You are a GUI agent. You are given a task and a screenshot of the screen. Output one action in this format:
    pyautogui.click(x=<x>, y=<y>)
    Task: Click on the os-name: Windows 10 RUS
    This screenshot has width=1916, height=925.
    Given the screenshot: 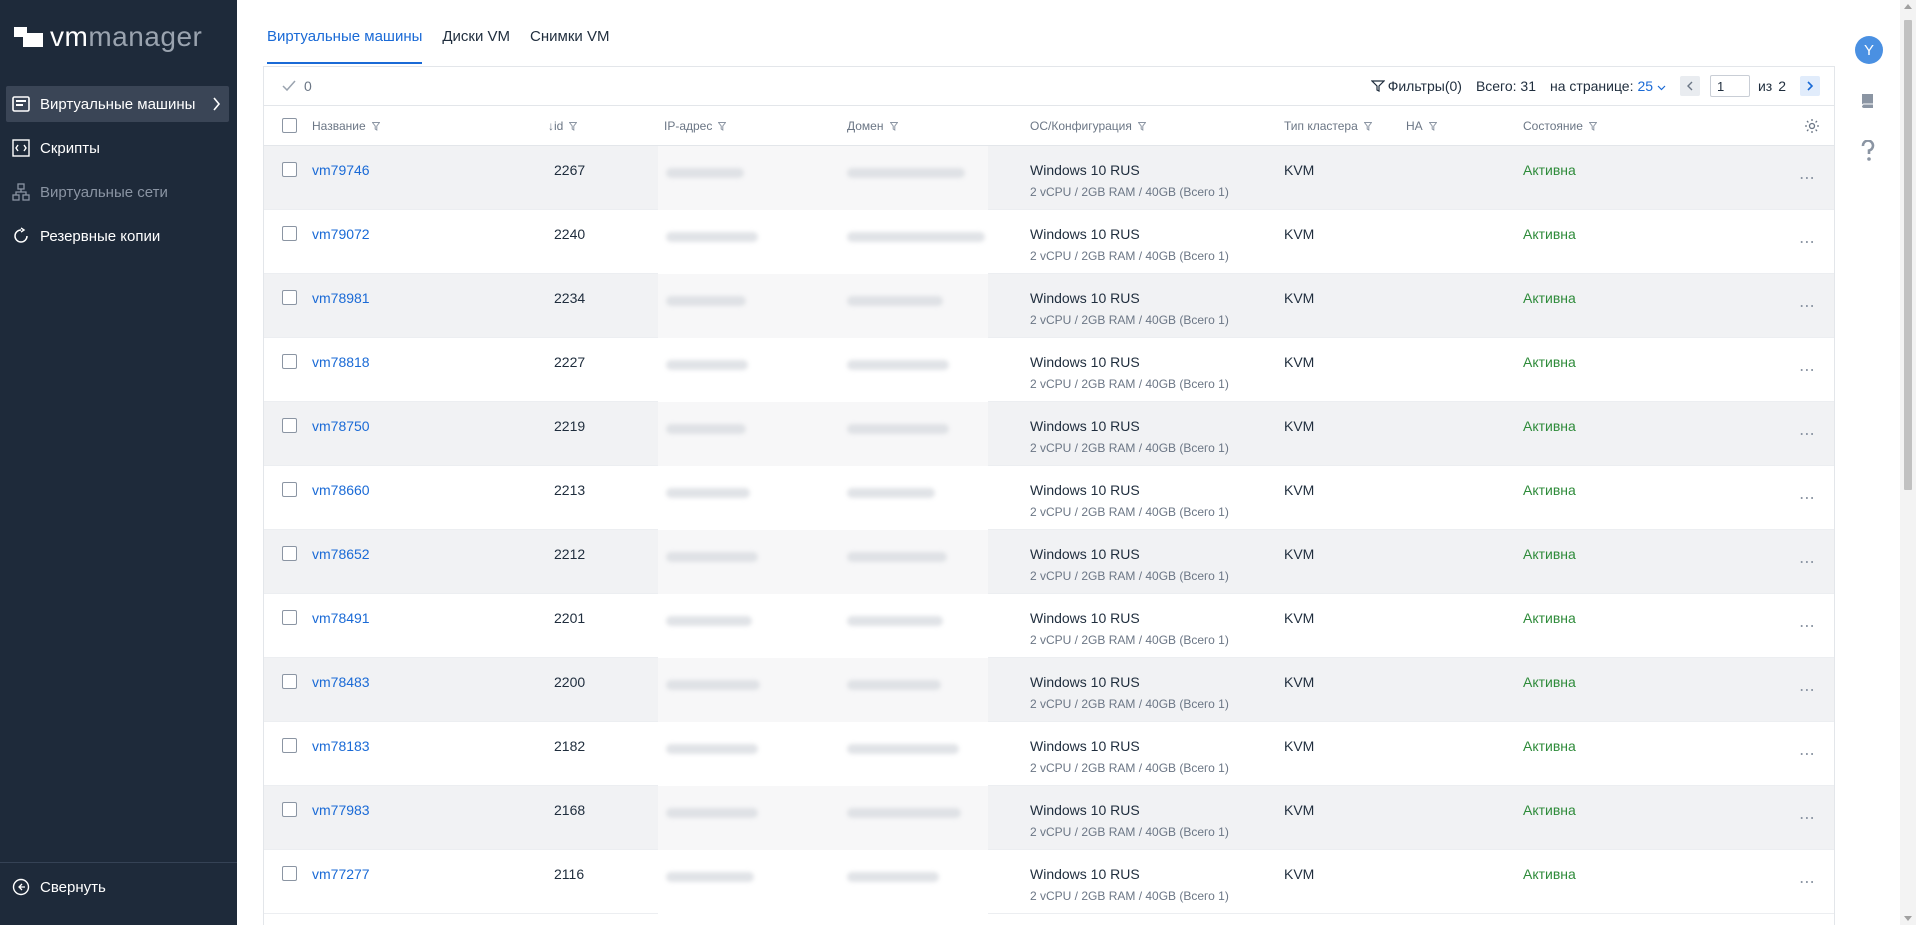 What is the action you would take?
    pyautogui.click(x=1085, y=682)
    